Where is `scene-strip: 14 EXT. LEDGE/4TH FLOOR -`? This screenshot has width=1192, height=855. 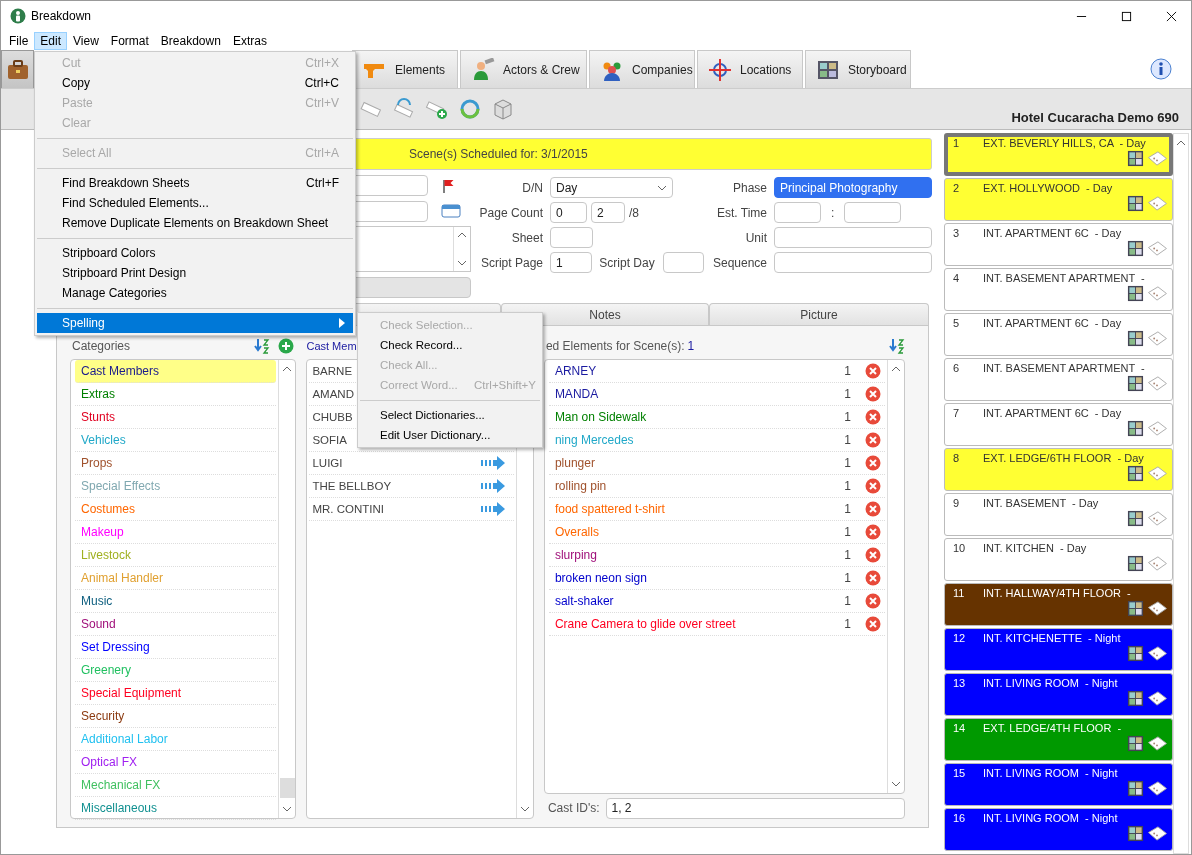
scene-strip: 14 EXT. LEDGE/4TH FLOOR - is located at coordinates (1058, 739).